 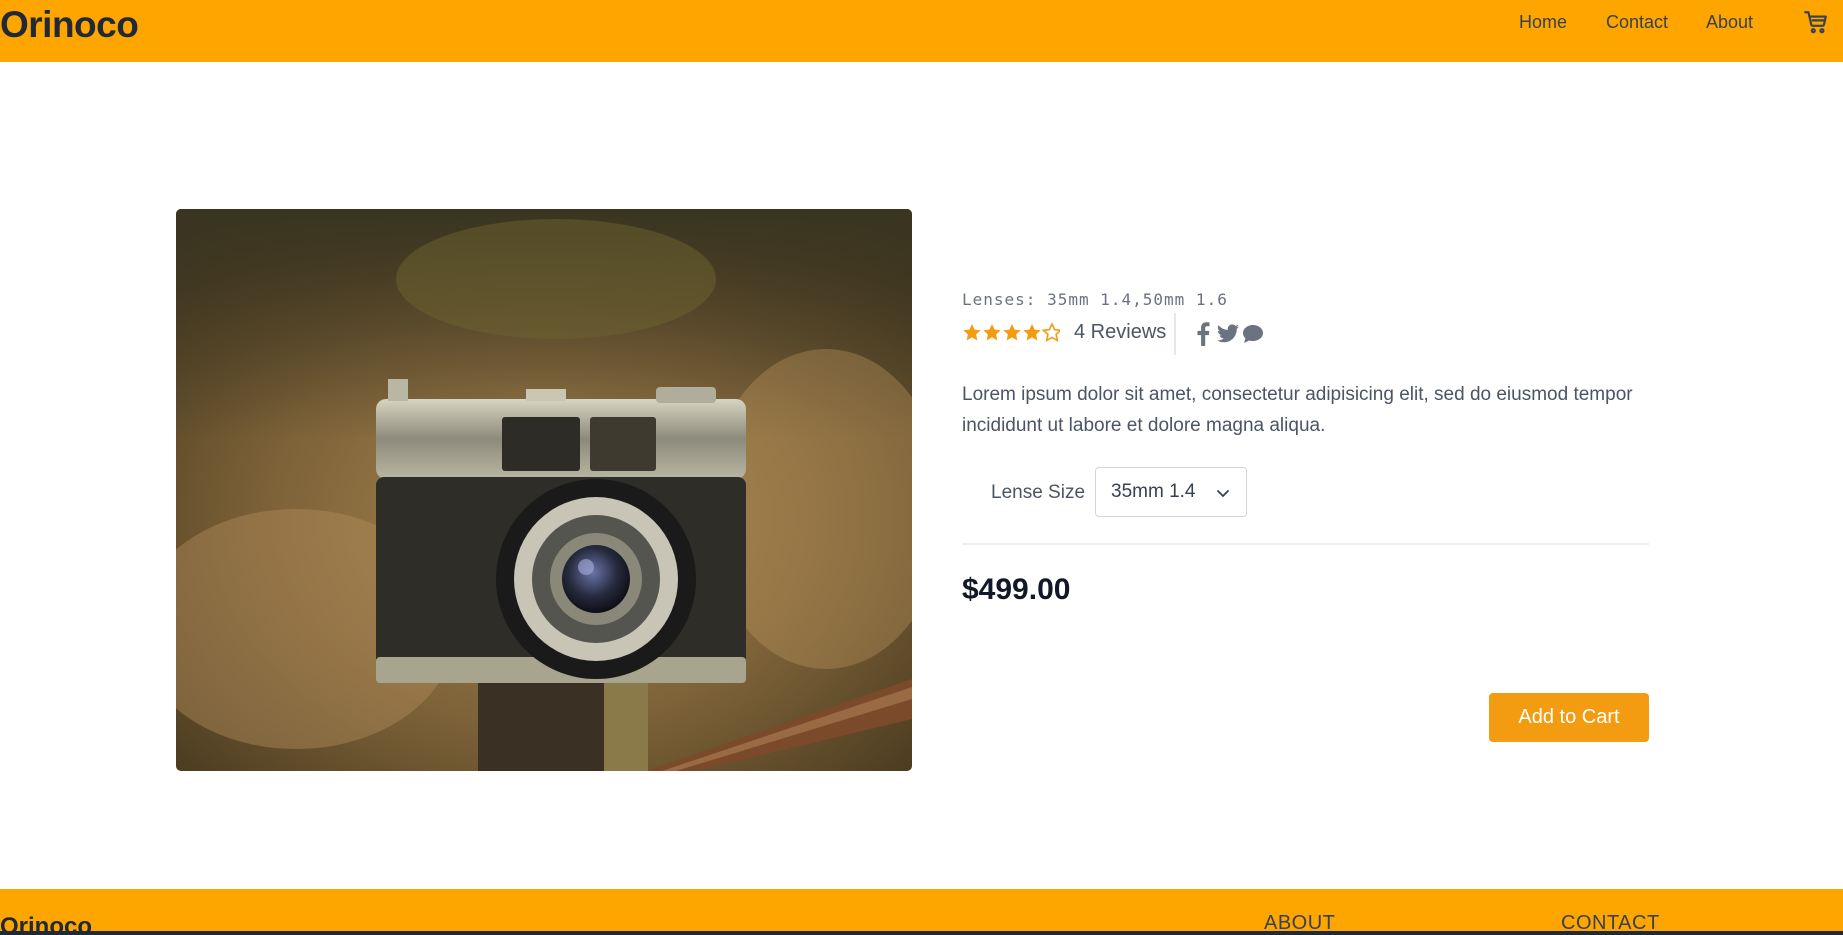 What do you see at coordinates (921, 912) in the screenshot?
I see `footer: Orinoco ABOUT CONTACT` at bounding box center [921, 912].